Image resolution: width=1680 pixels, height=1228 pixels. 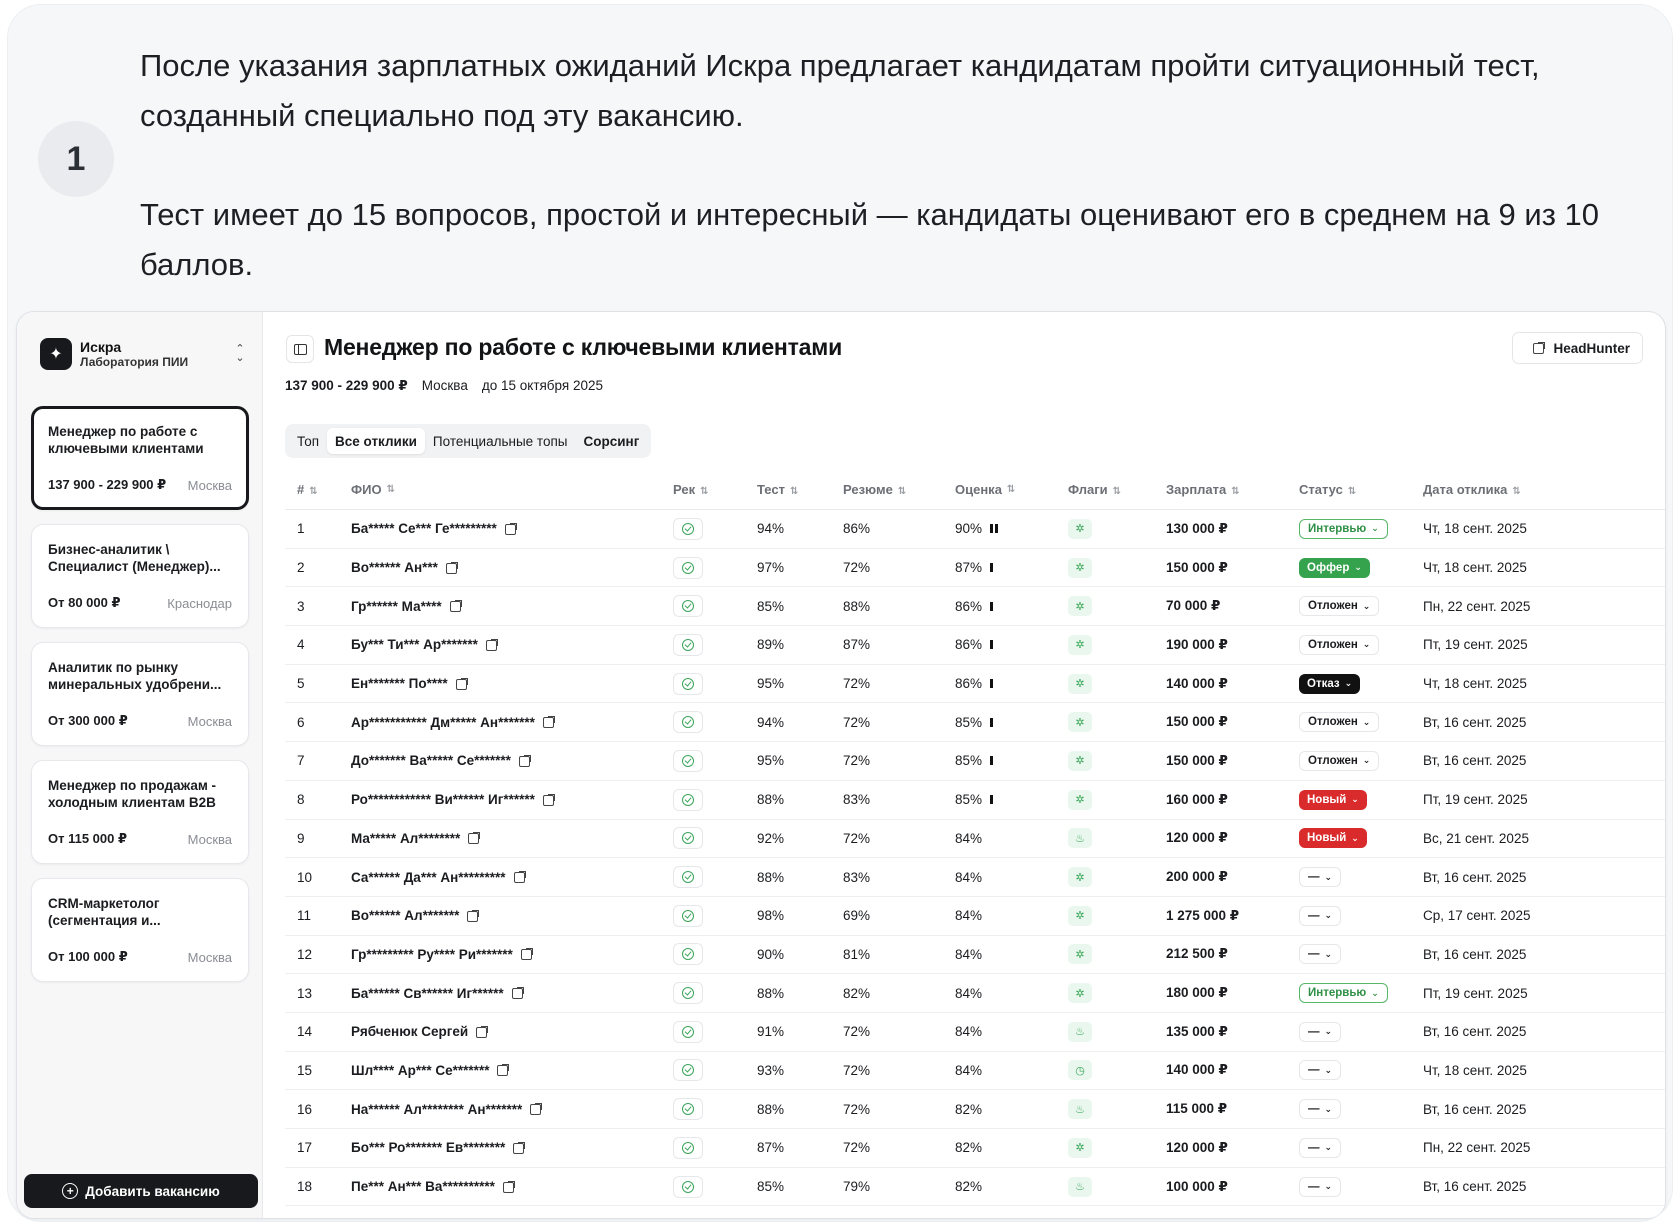 What do you see at coordinates (512, 644) in the screenshot?
I see `candidate-name: Бу*** Ти*** Ар*******` at bounding box center [512, 644].